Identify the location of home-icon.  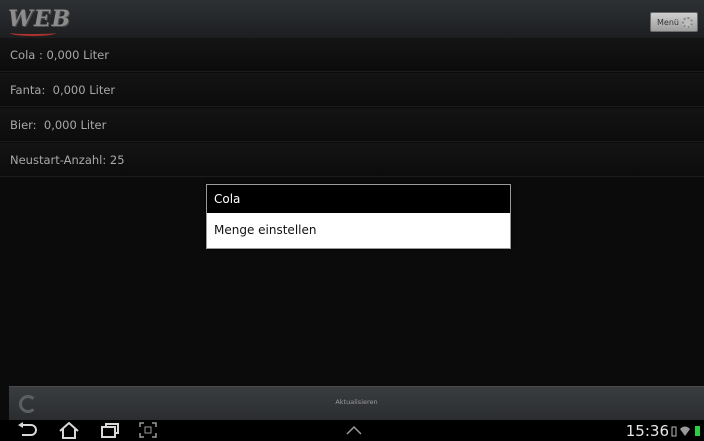
(69, 430).